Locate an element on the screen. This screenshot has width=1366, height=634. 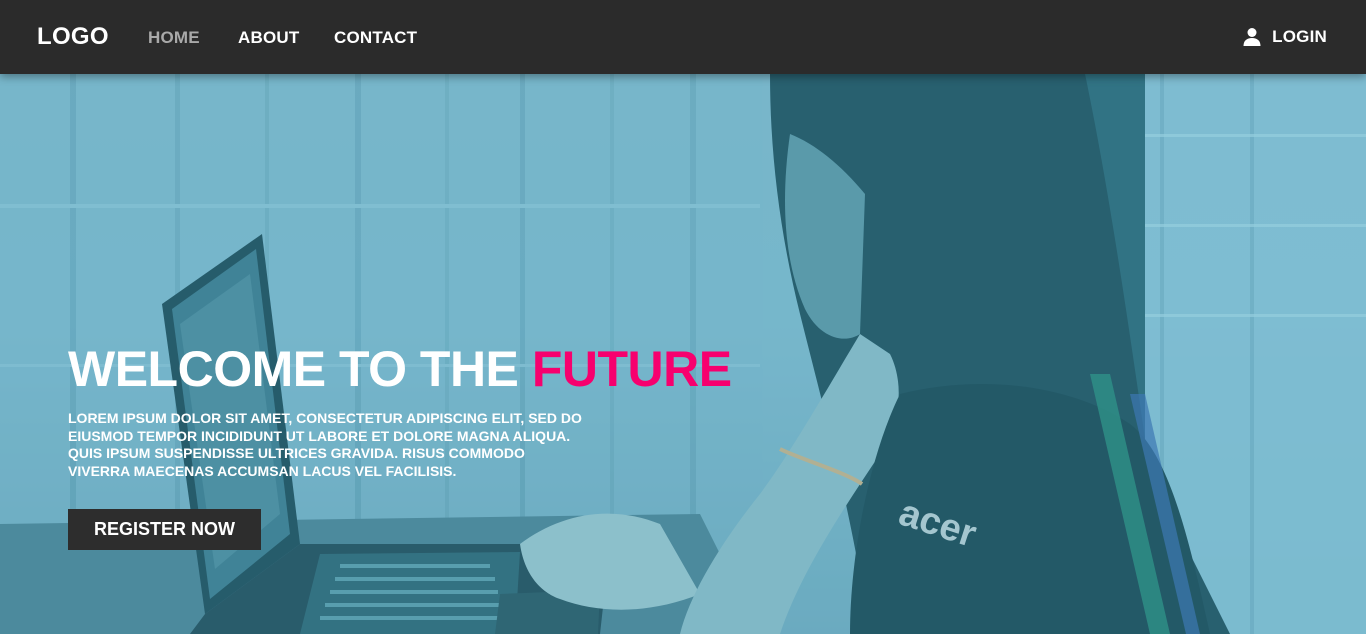
hero-title-accent: FUTURE is located at coordinates (631, 369).